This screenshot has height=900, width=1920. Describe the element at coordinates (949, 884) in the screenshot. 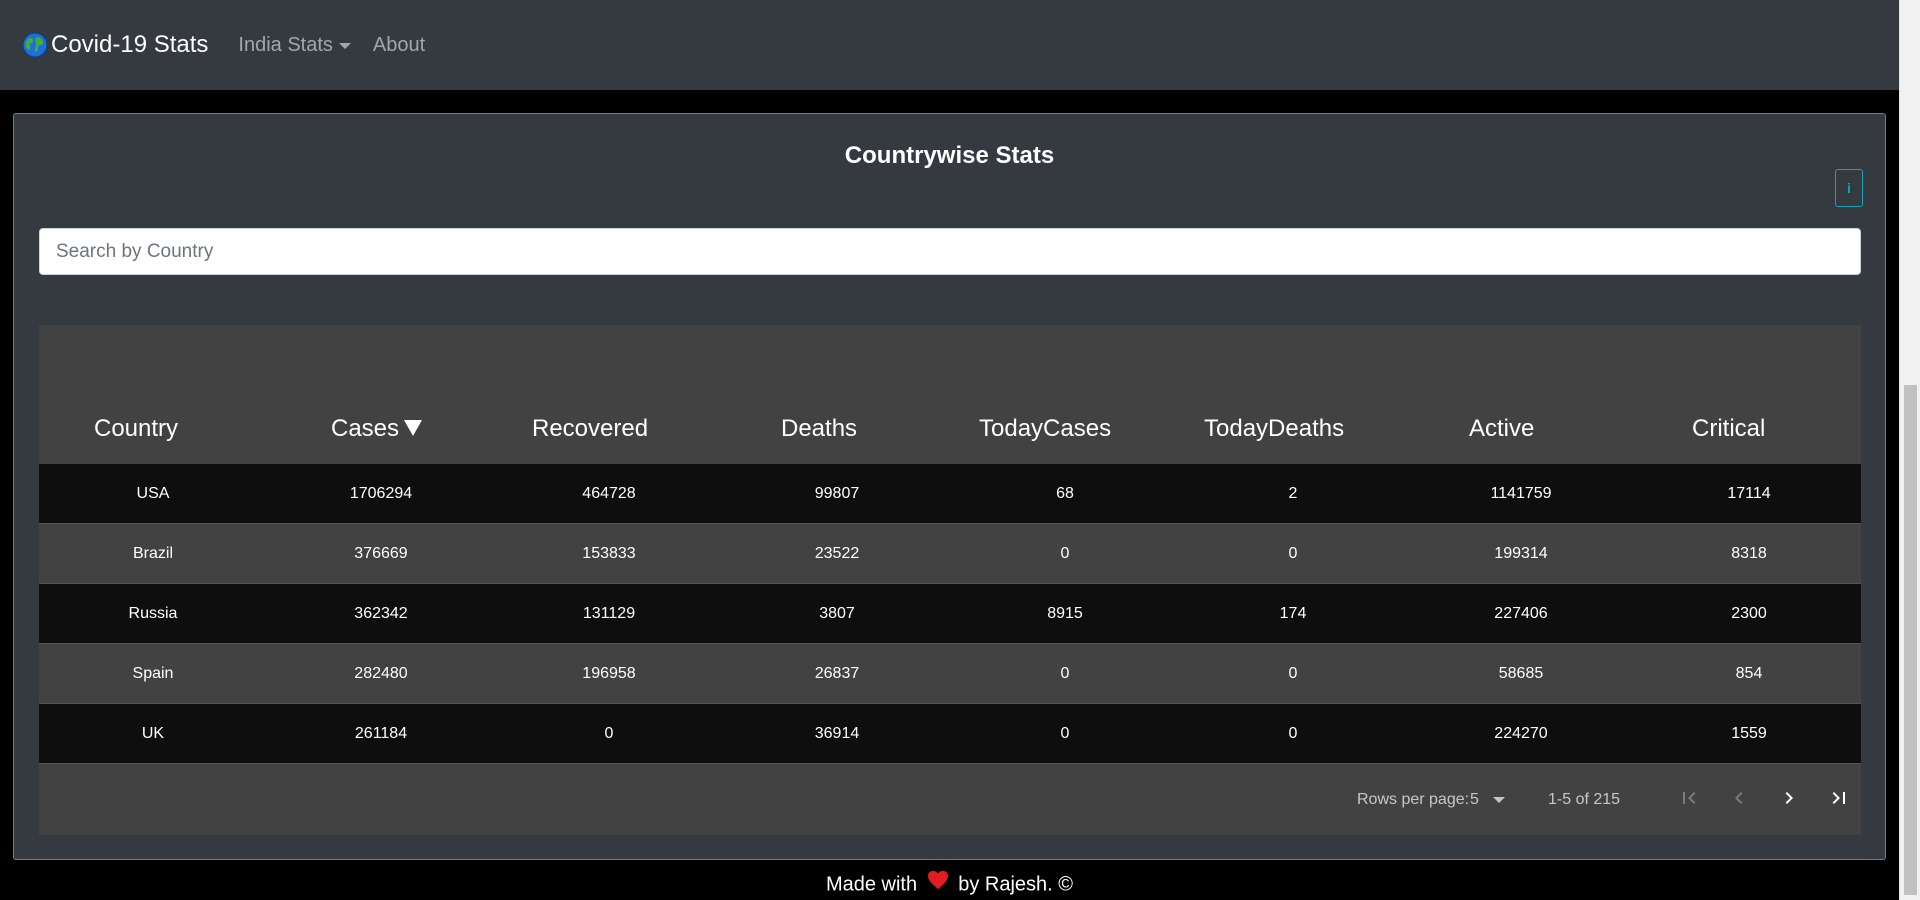

I see `footer: Made with by Rajesh. ©` at that location.